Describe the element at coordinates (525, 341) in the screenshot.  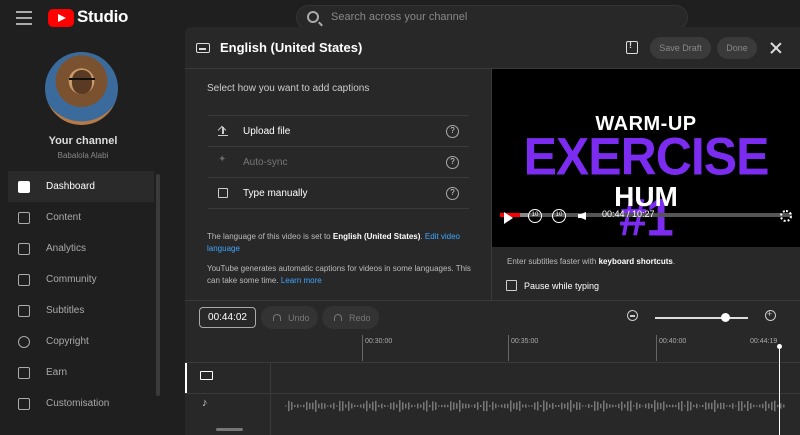
I see `ruler-tick-label: 00:35:00` at that location.